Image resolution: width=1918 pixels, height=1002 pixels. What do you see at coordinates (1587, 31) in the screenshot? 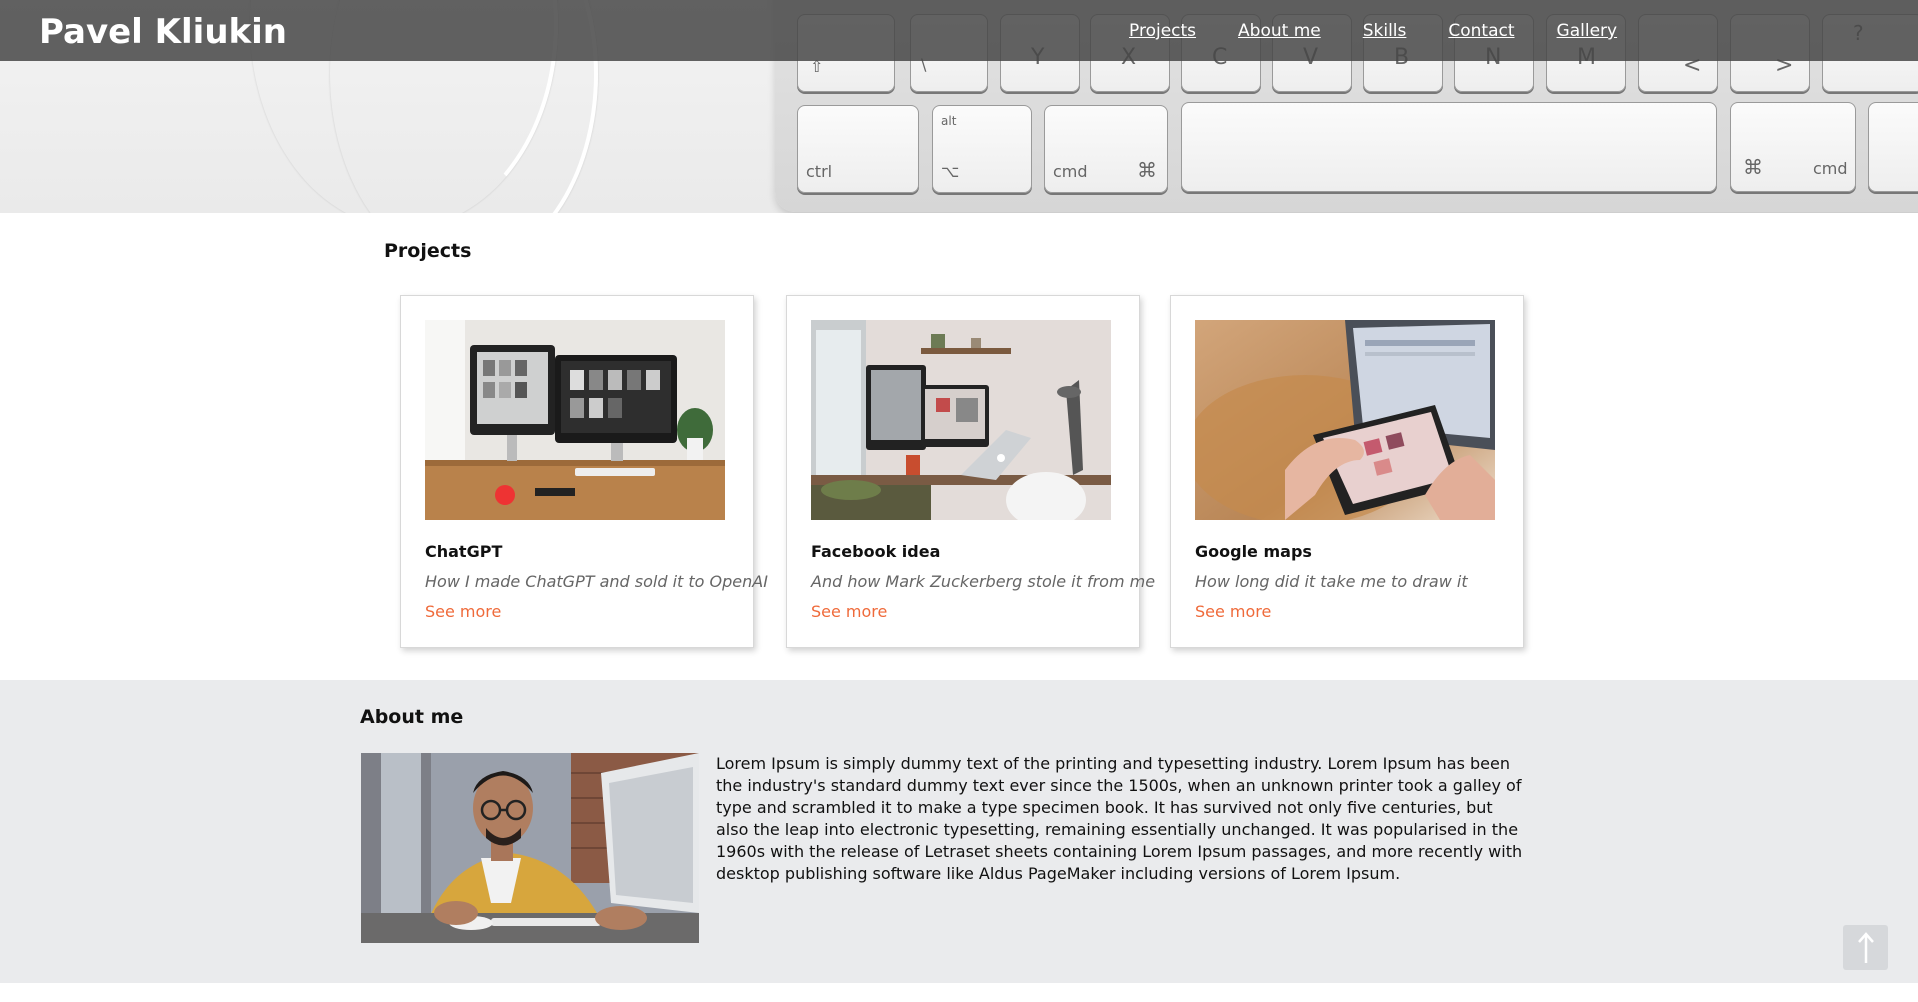
I see `nav-link-gallery: Gallery` at bounding box center [1587, 31].